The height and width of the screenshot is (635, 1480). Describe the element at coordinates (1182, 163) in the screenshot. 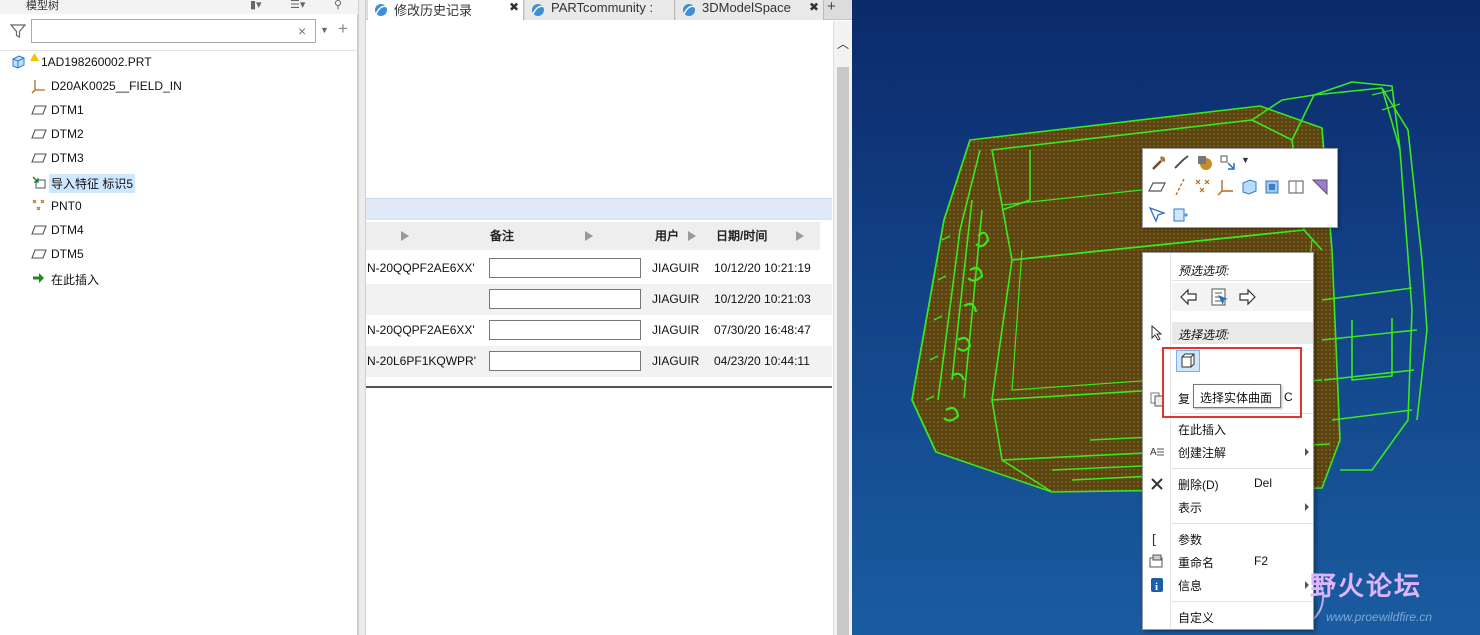

I see `chain-icon` at that location.